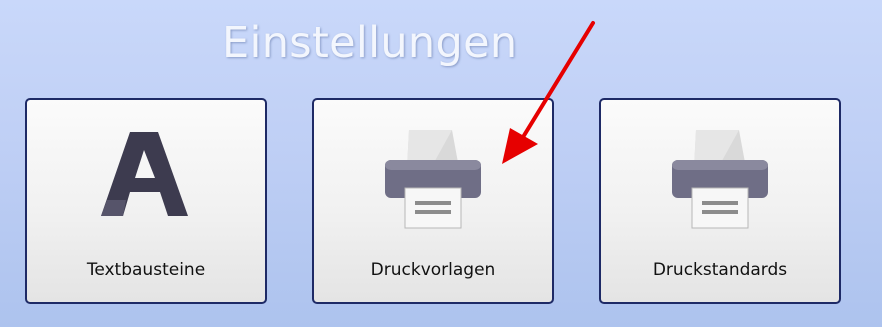 Image resolution: width=882 pixels, height=327 pixels. I want to click on page-title: Einstellungen, so click(370, 43).